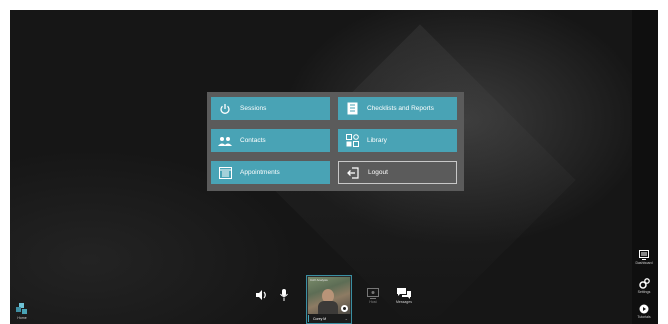 Image resolution: width=668 pixels, height=324 pixels. What do you see at coordinates (21, 308) in the screenshot?
I see `home-logo-icon` at bounding box center [21, 308].